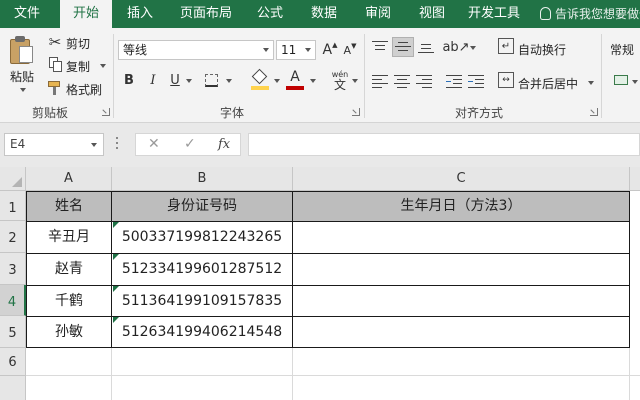 This screenshot has height=400, width=640. I want to click on cell-b2: 500337199812243265, so click(202, 237).